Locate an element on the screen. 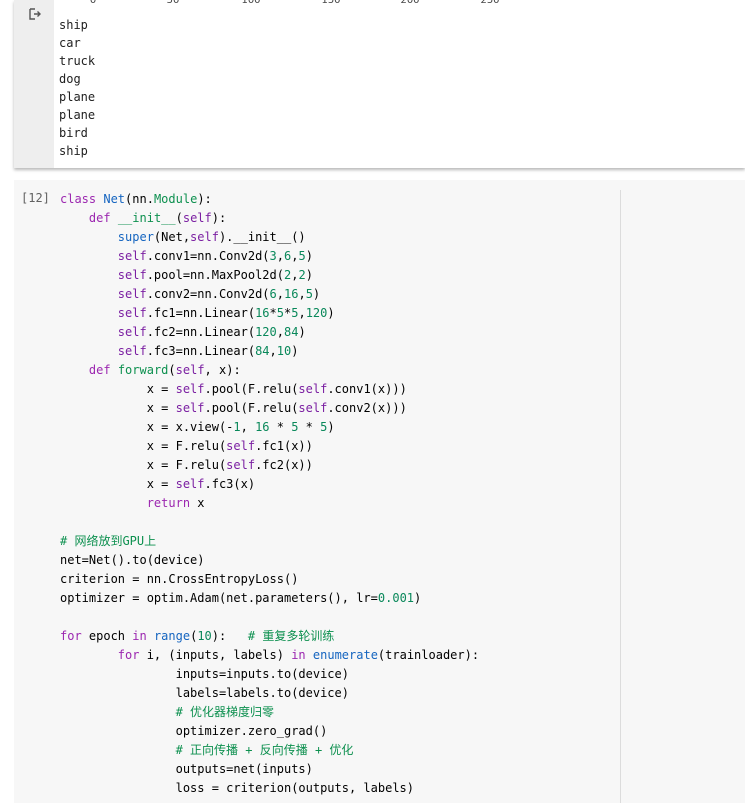  axis-tick: 250 is located at coordinates (490, 3).